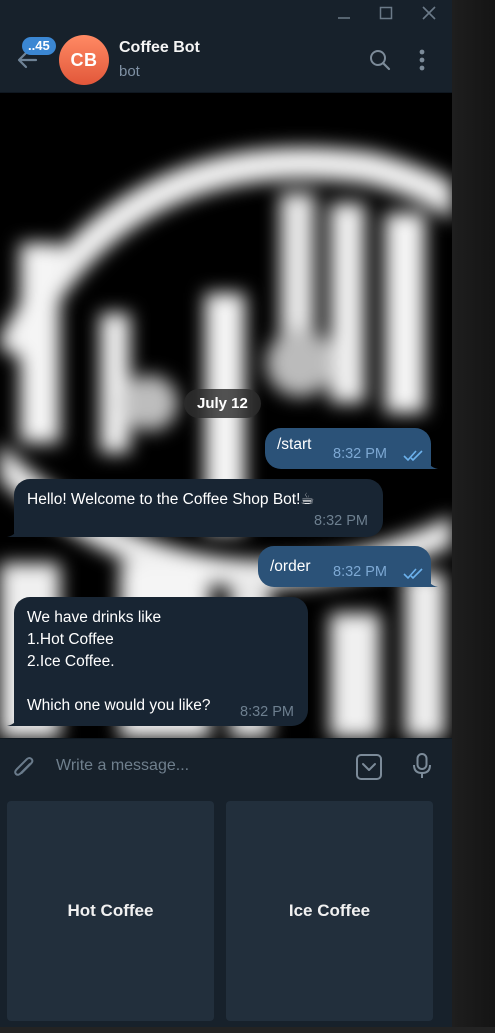  I want to click on more-vertical-icon, so click(422, 60).